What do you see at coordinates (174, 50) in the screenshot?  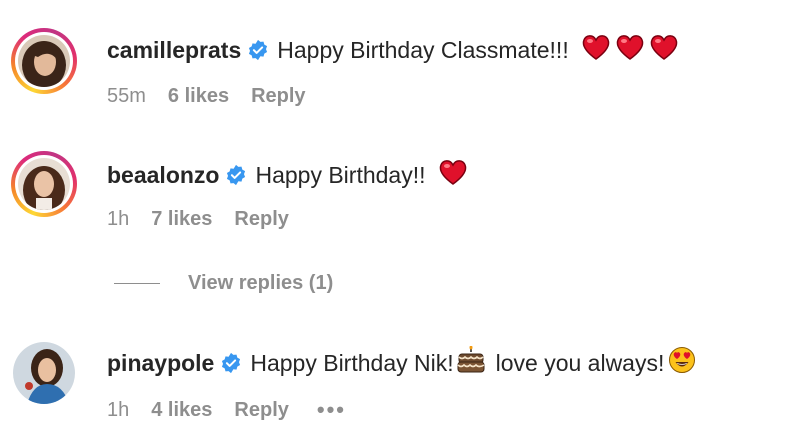 I see `comment-username: camilleprats` at bounding box center [174, 50].